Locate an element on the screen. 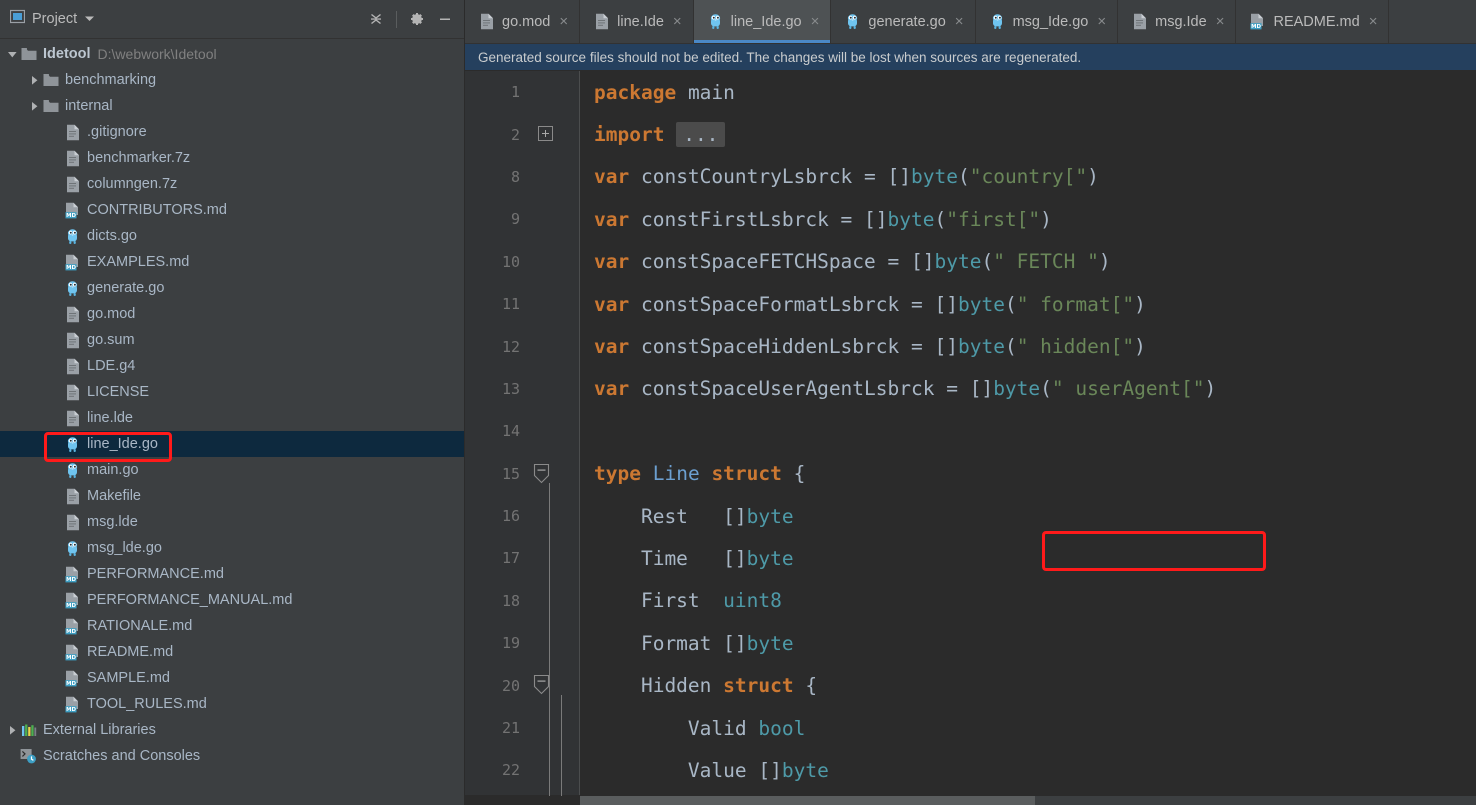 This screenshot has width=1476, height=805. tree-row: MD README.md is located at coordinates (232, 652).